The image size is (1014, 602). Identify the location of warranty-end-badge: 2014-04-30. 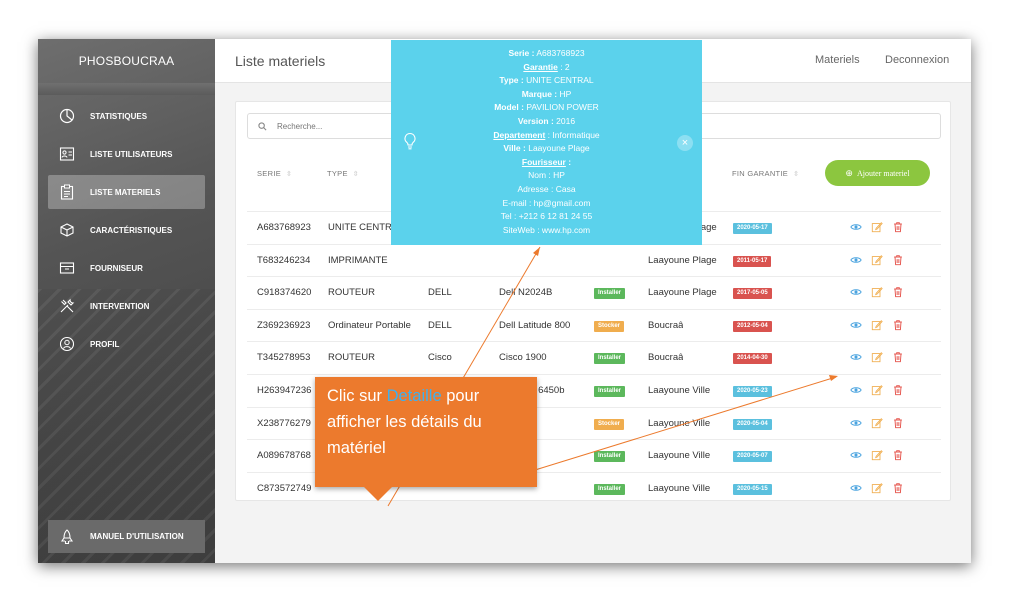
(752, 359).